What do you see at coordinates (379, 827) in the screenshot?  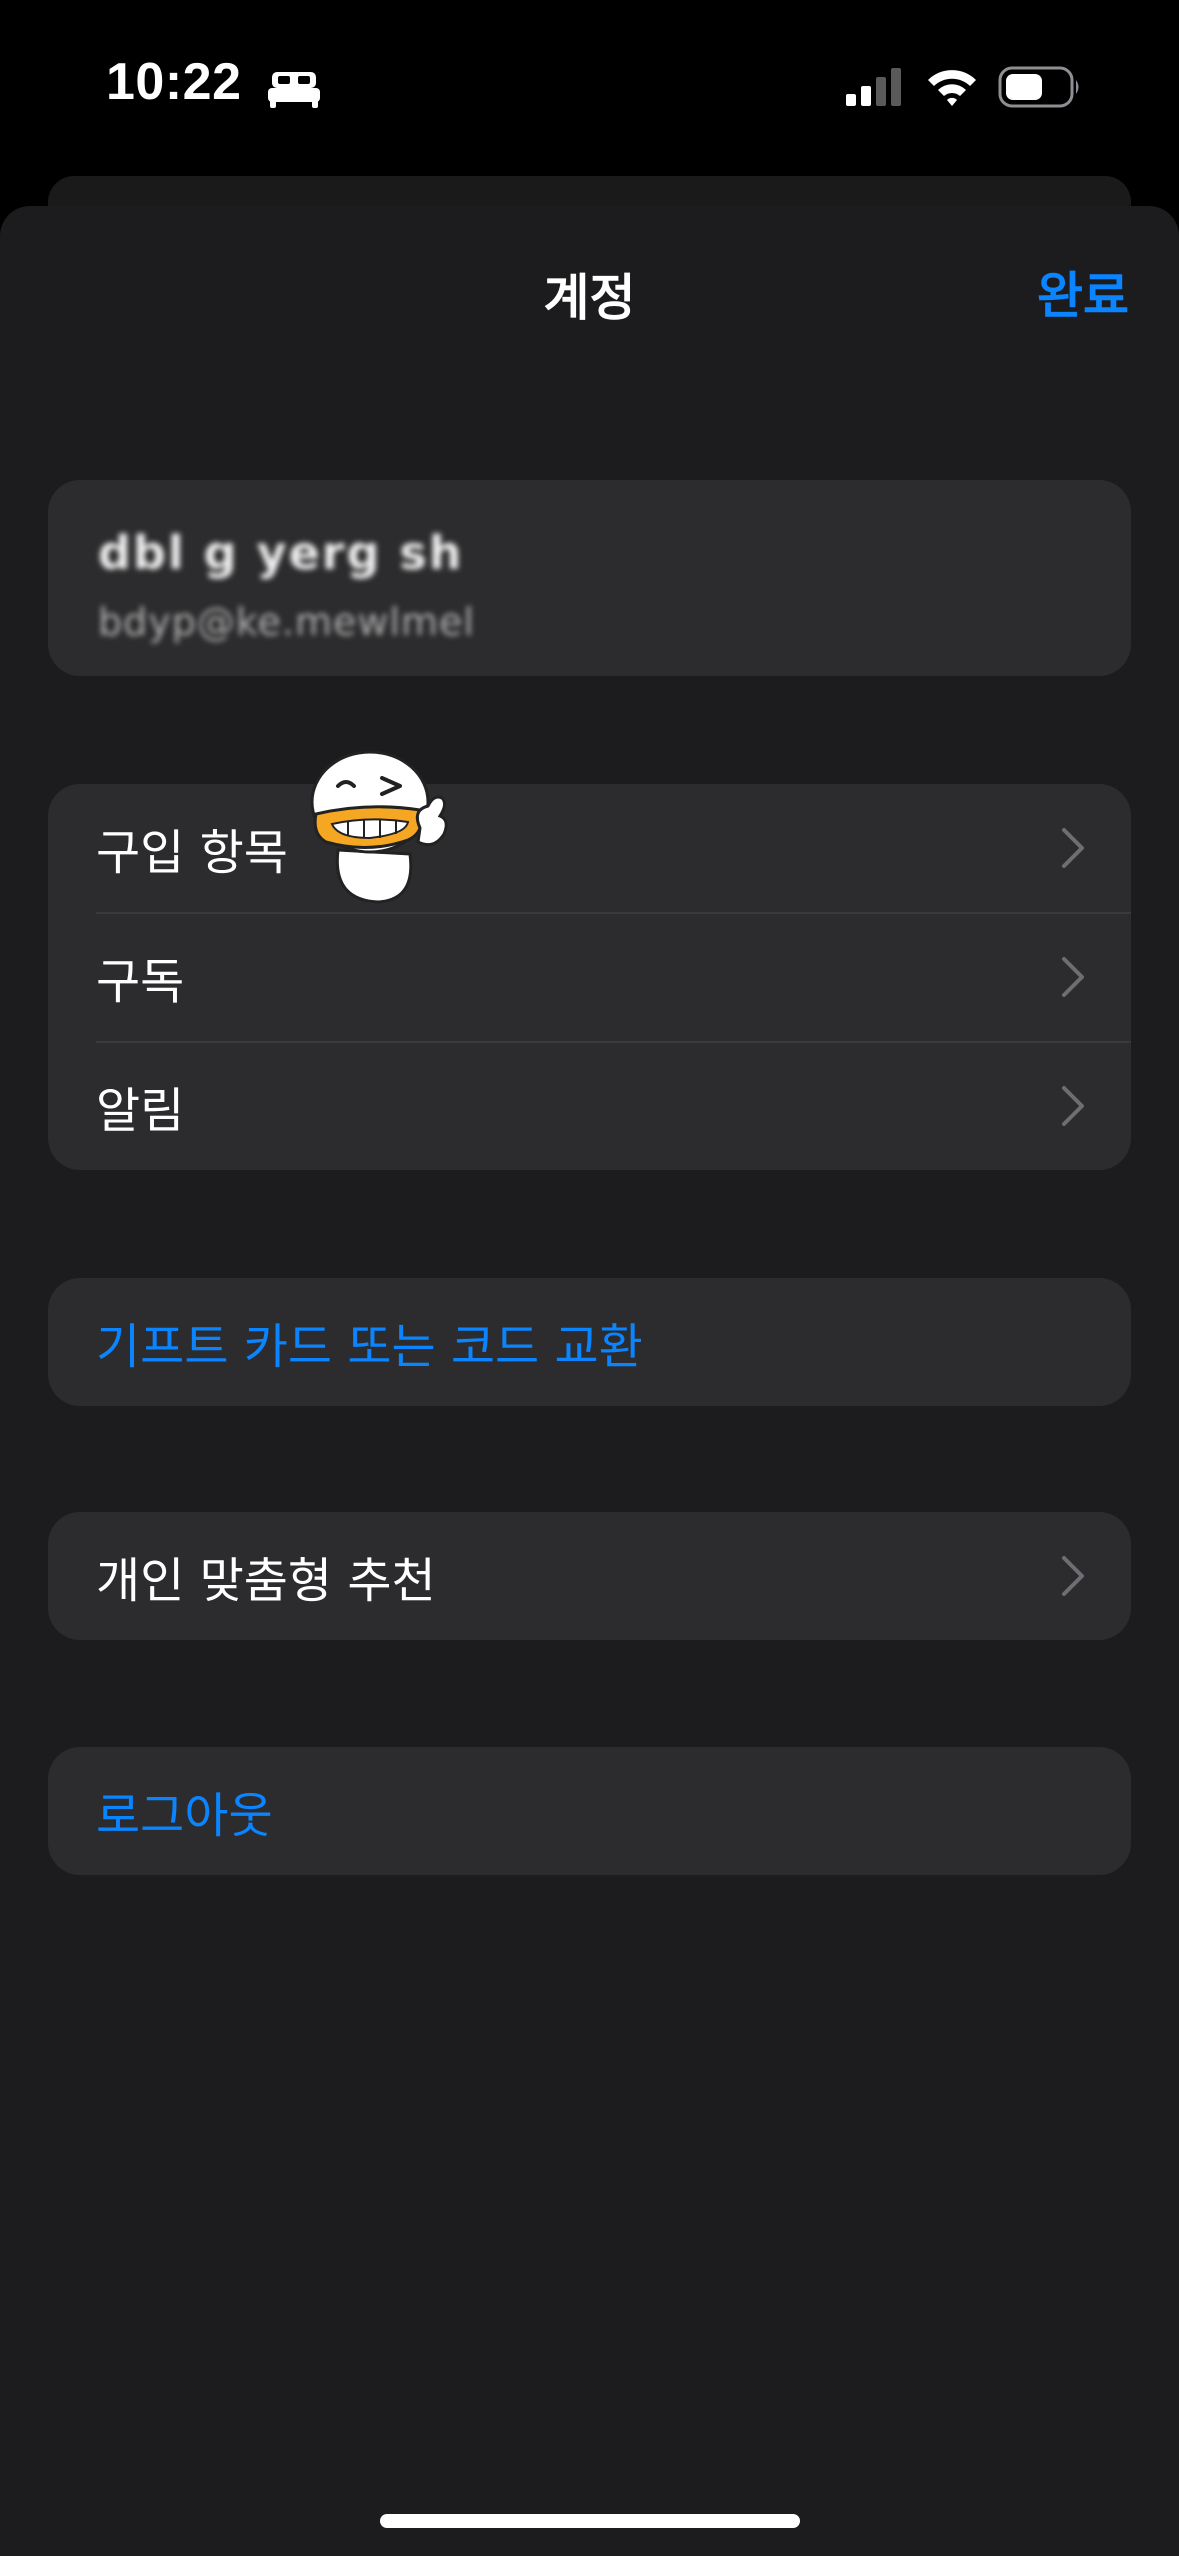 I see `duck-sticker-icon` at bounding box center [379, 827].